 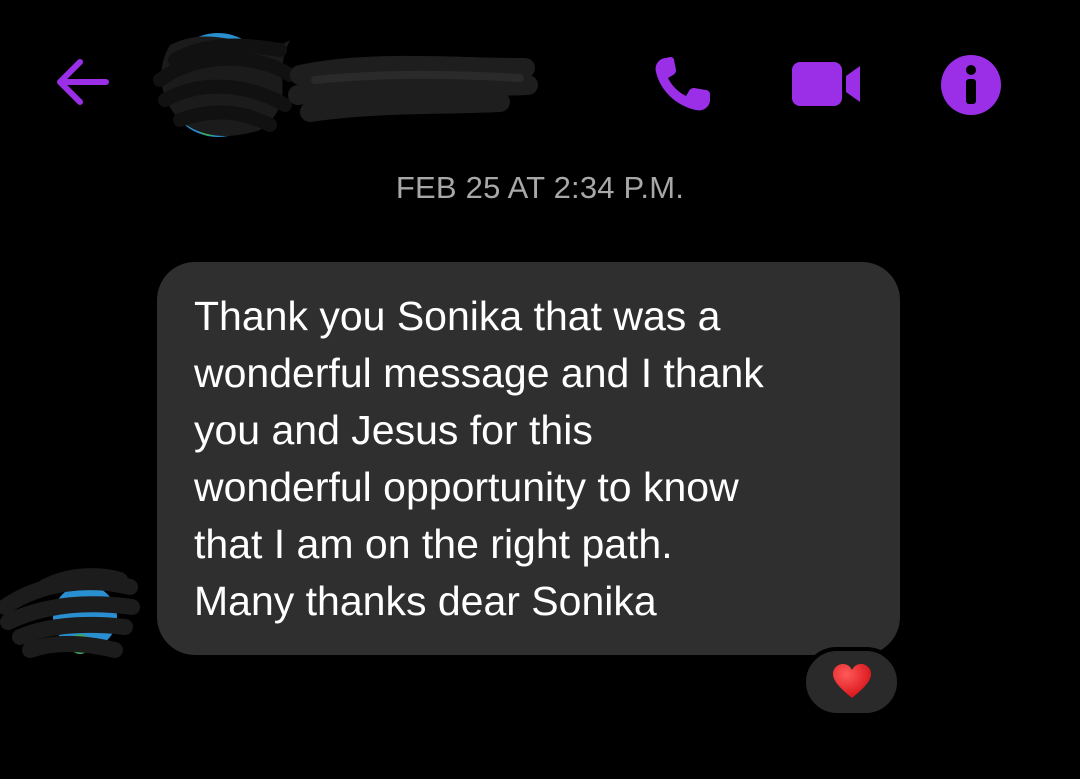 I want to click on conversation-info-button, so click(x=971, y=85).